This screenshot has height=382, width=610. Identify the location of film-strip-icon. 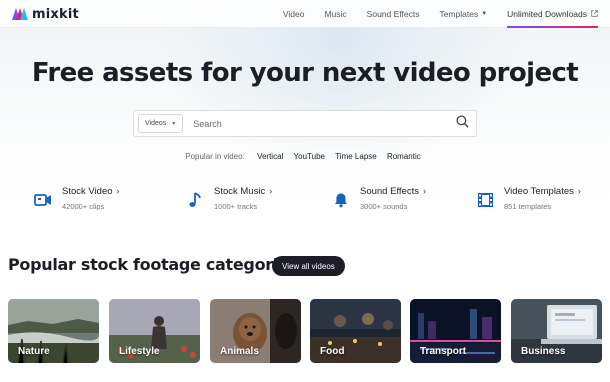
(485, 200).